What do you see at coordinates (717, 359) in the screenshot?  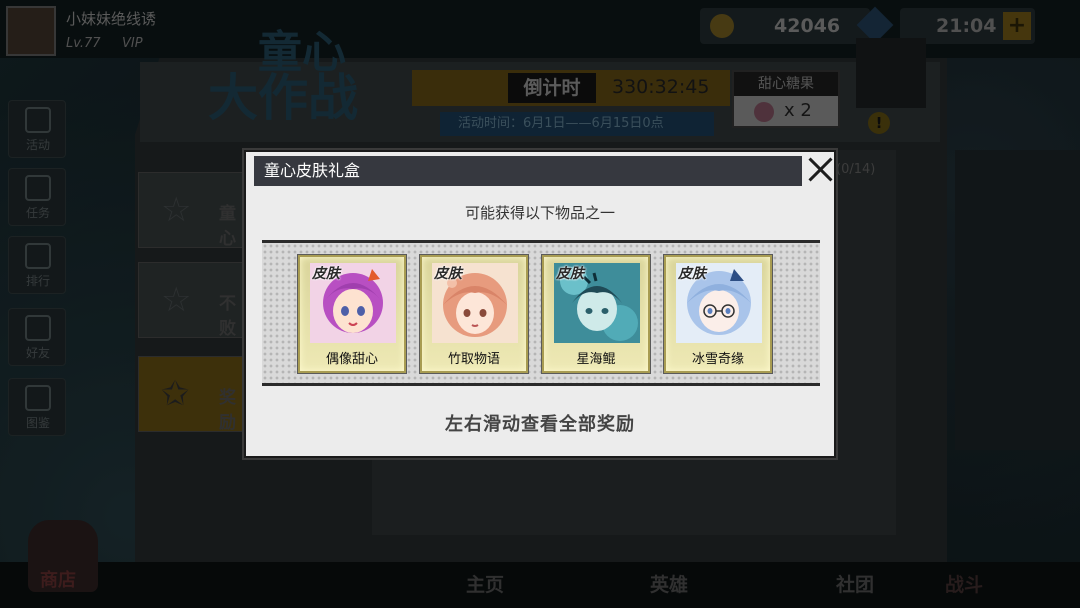 I see `reward-name: 冰雪奇缘` at bounding box center [717, 359].